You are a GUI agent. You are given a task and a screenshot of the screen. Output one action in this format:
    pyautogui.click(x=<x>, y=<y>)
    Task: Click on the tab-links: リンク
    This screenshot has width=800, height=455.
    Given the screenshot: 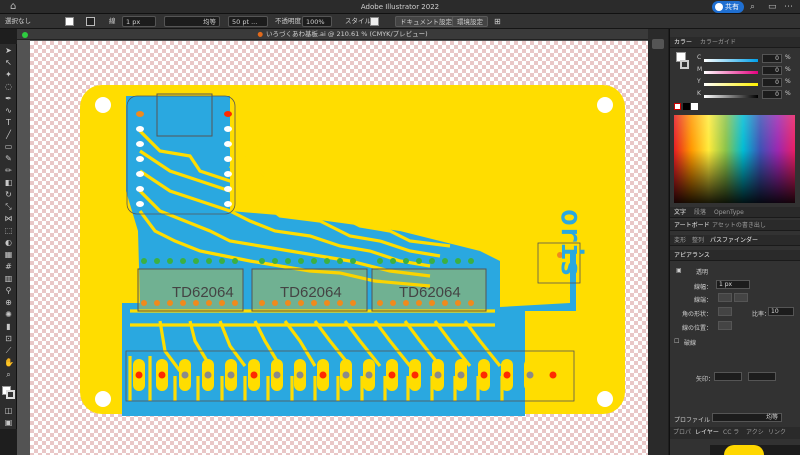 What is the action you would take?
    pyautogui.click(x=777, y=432)
    